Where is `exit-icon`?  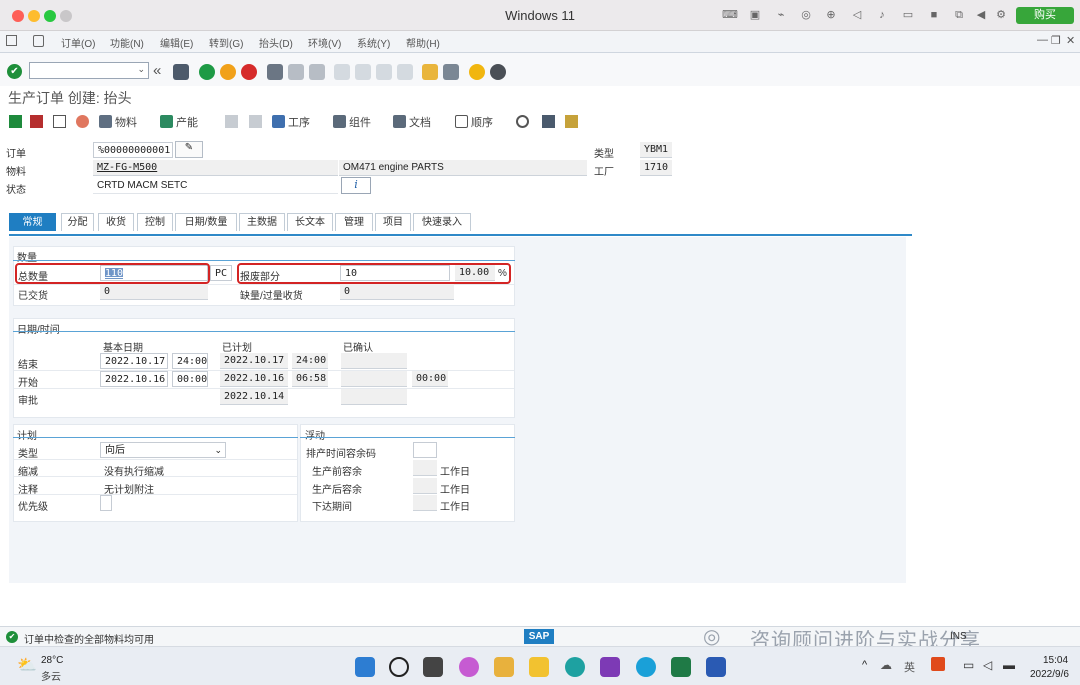
exit-icon is located at coordinates (228, 72).